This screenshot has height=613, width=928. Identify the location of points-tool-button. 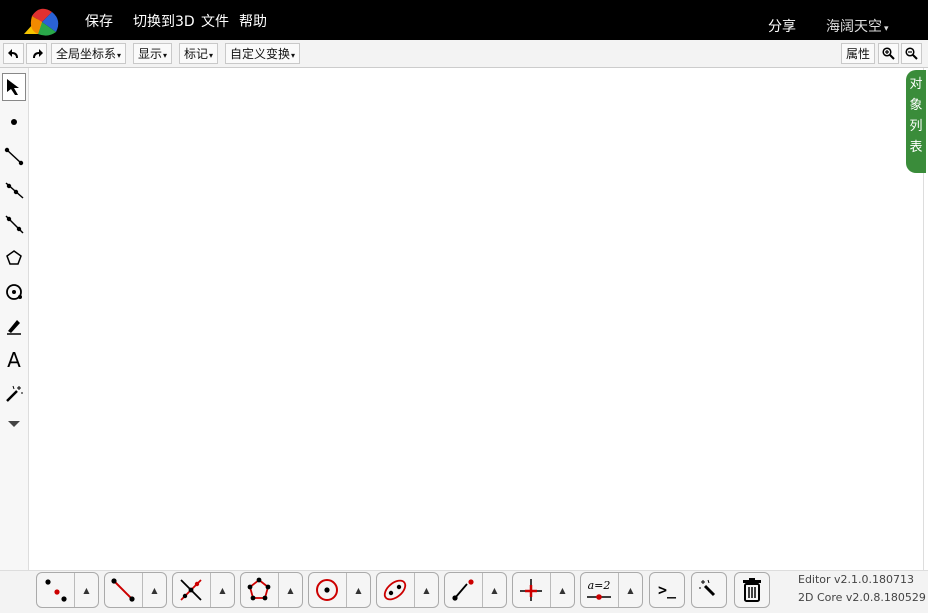
(55, 590).